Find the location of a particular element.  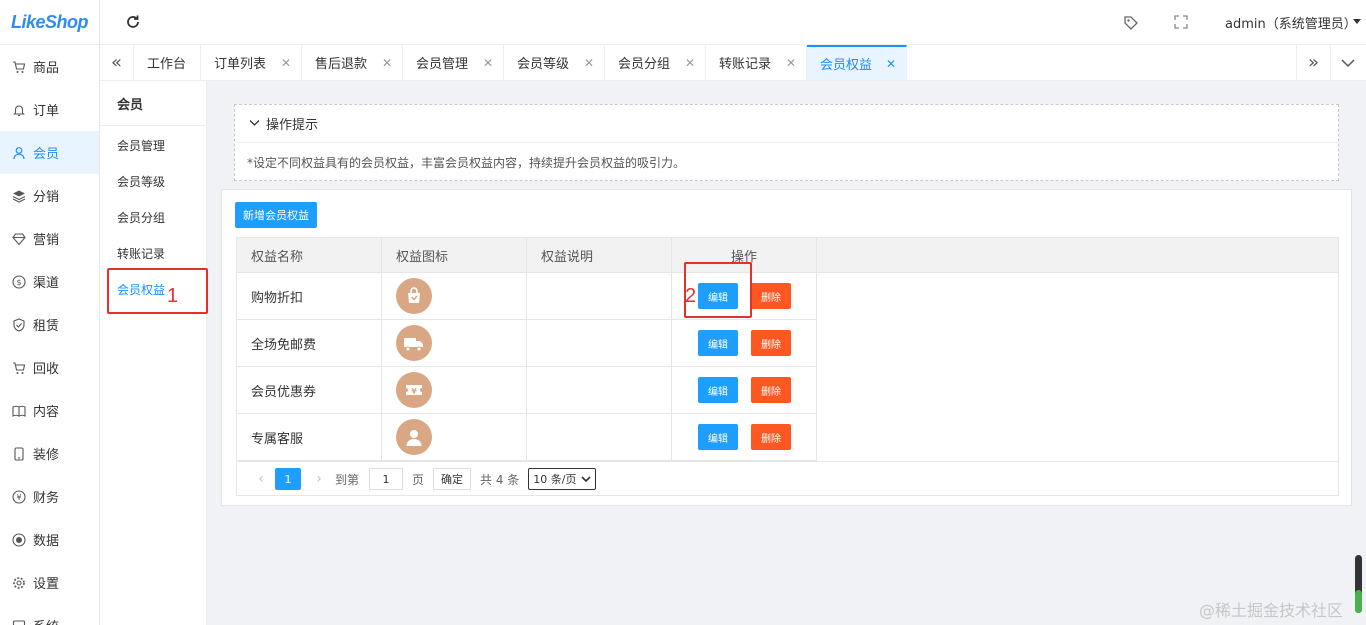

sidebar-item: 租赁 is located at coordinates (49, 324).